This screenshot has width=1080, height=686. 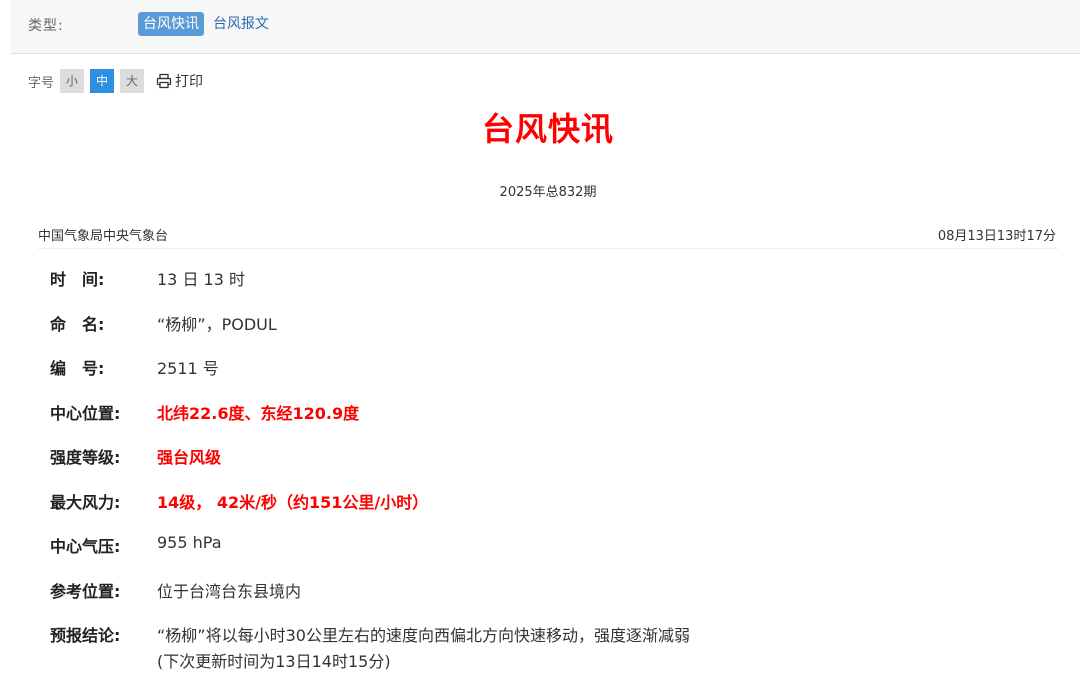 What do you see at coordinates (258, 413) in the screenshot?
I see `info-value: 北纬22.6度、东经120.9度` at bounding box center [258, 413].